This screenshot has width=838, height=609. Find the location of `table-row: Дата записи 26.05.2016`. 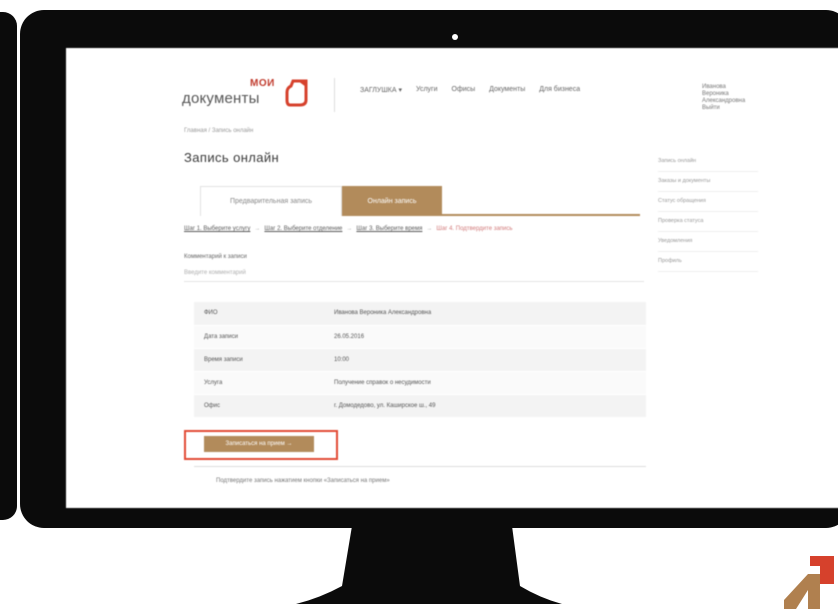

table-row: Дата записи 26.05.2016 is located at coordinates (420, 337).